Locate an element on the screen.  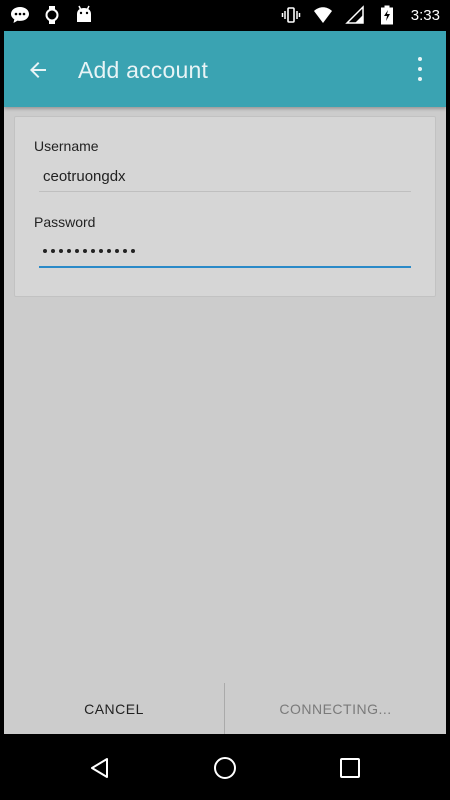
app-bar: Add account is located at coordinates (225, 69).